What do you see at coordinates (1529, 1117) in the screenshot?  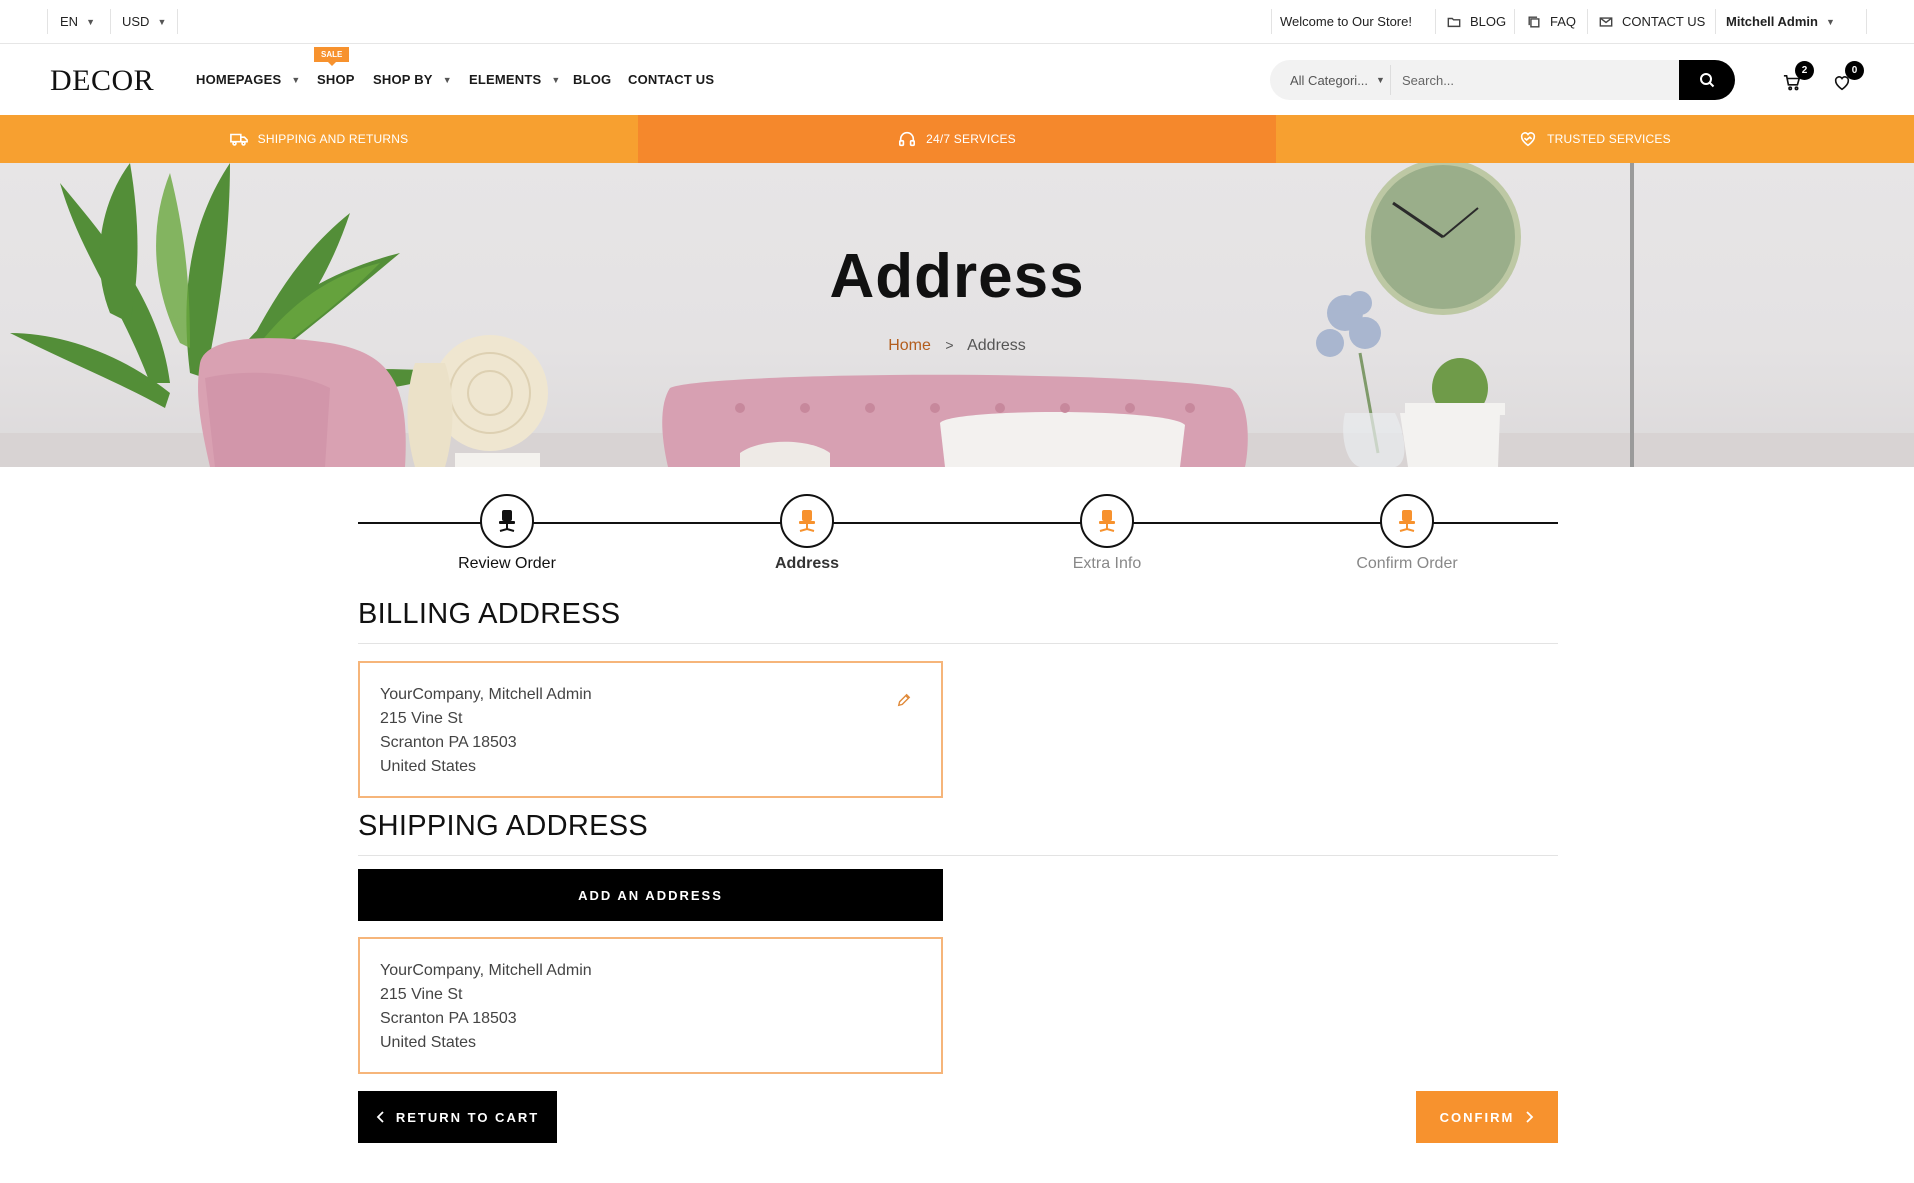 I see `chevron-right-icon` at bounding box center [1529, 1117].